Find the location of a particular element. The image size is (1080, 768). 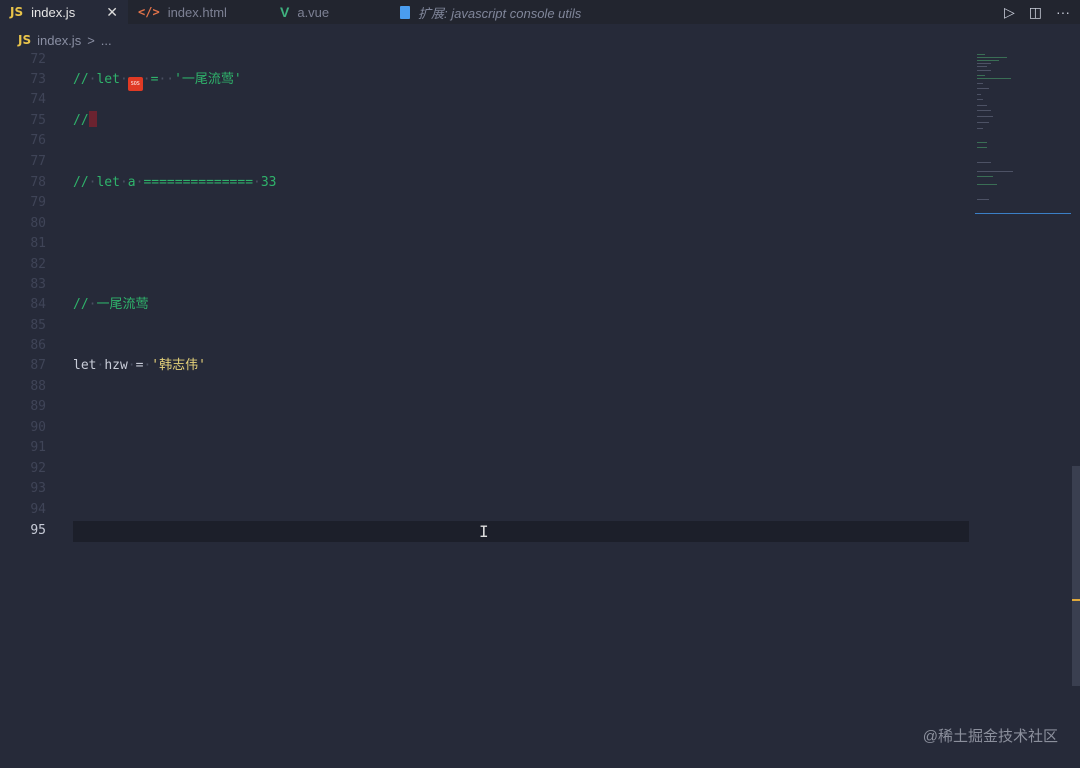

run-icon: ▷ is located at coordinates (1009, 12).